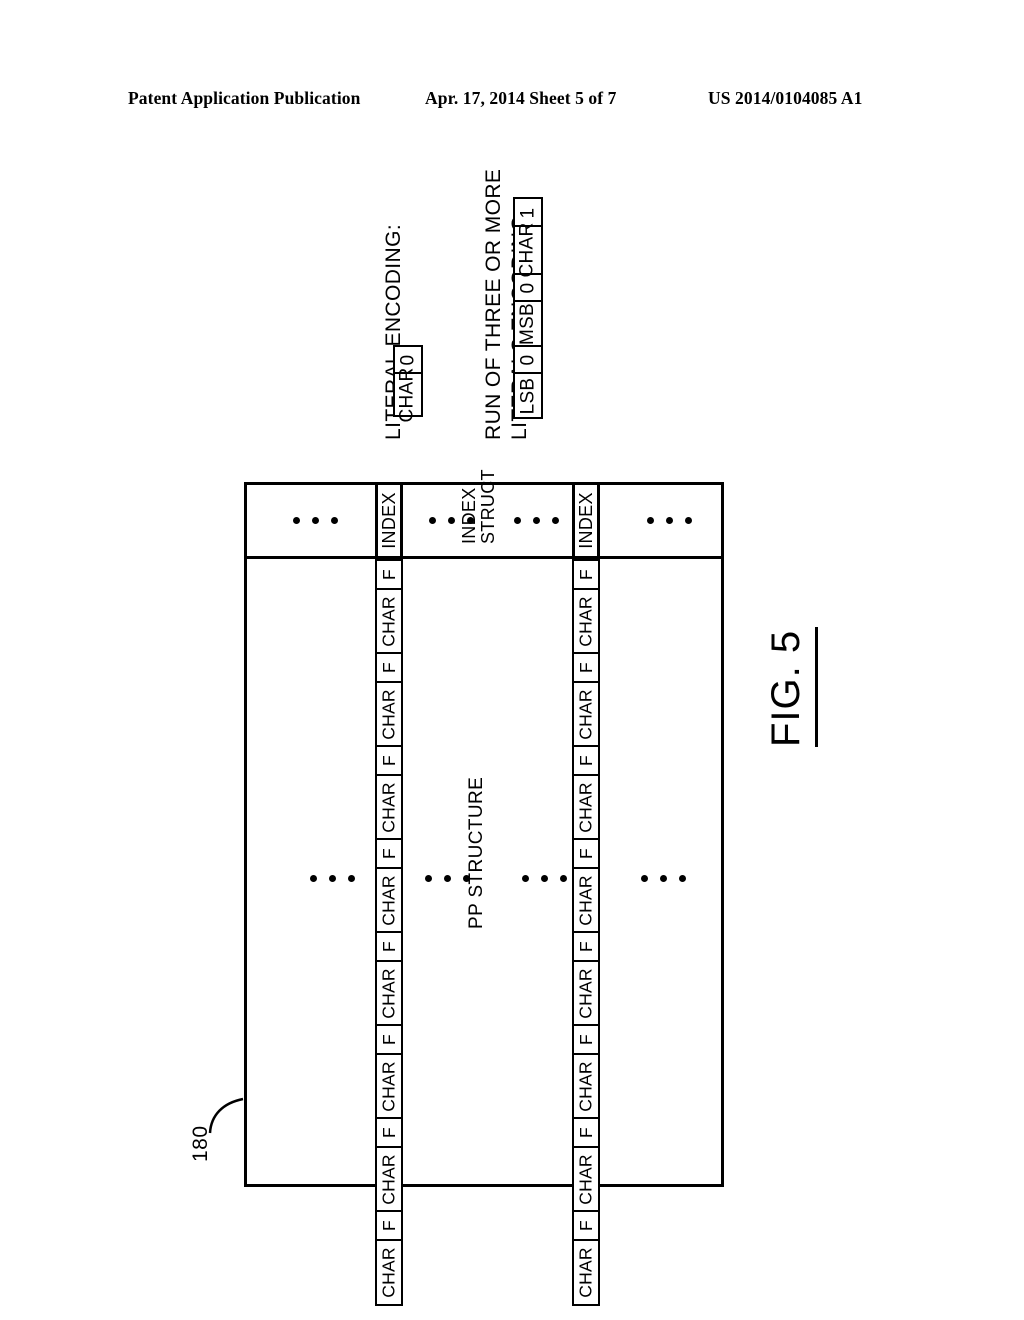 The width and height of the screenshot is (1024, 1320). I want to click on run-encoding-box: LSB 0 MSB 0 CHAR 1, so click(528, 308).